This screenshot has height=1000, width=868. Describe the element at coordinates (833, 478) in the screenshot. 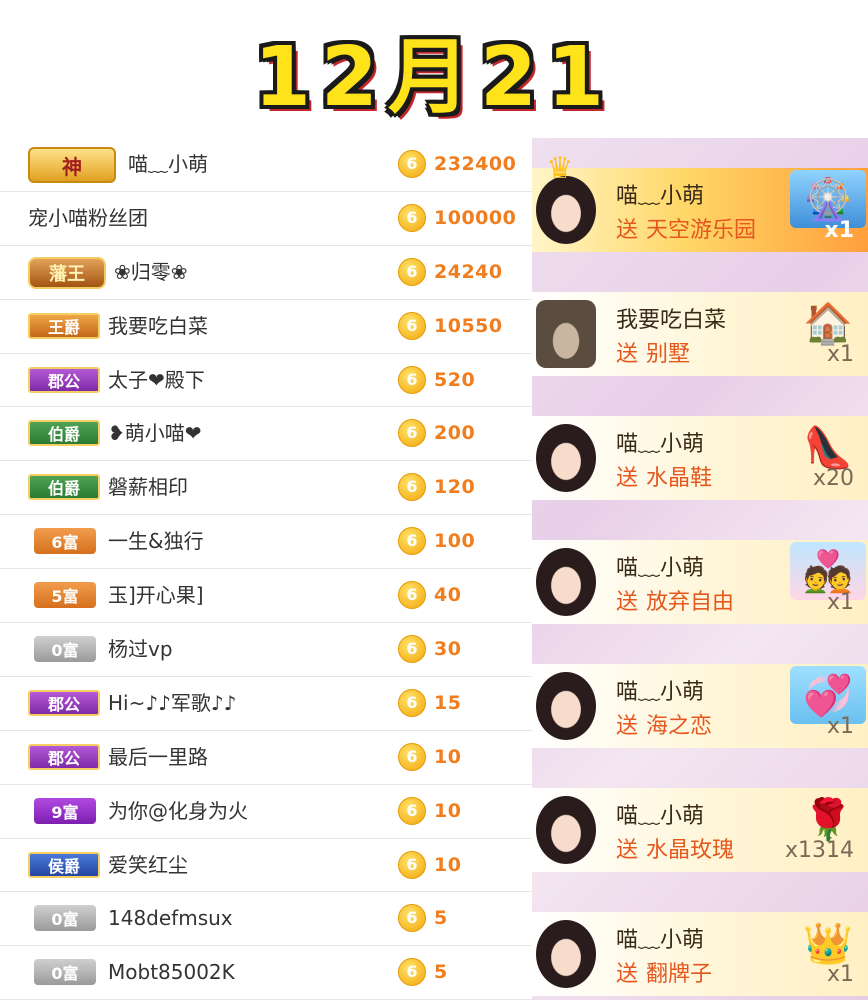

I see `gift-count: x20` at that location.